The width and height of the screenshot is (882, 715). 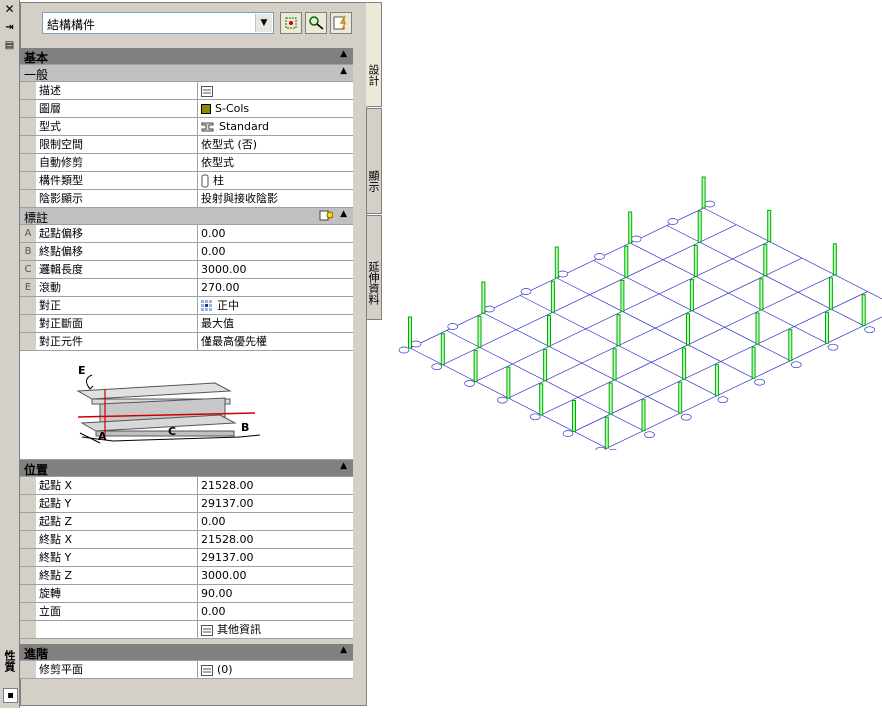 I want to click on tab-design: 設計, so click(x=374, y=54).